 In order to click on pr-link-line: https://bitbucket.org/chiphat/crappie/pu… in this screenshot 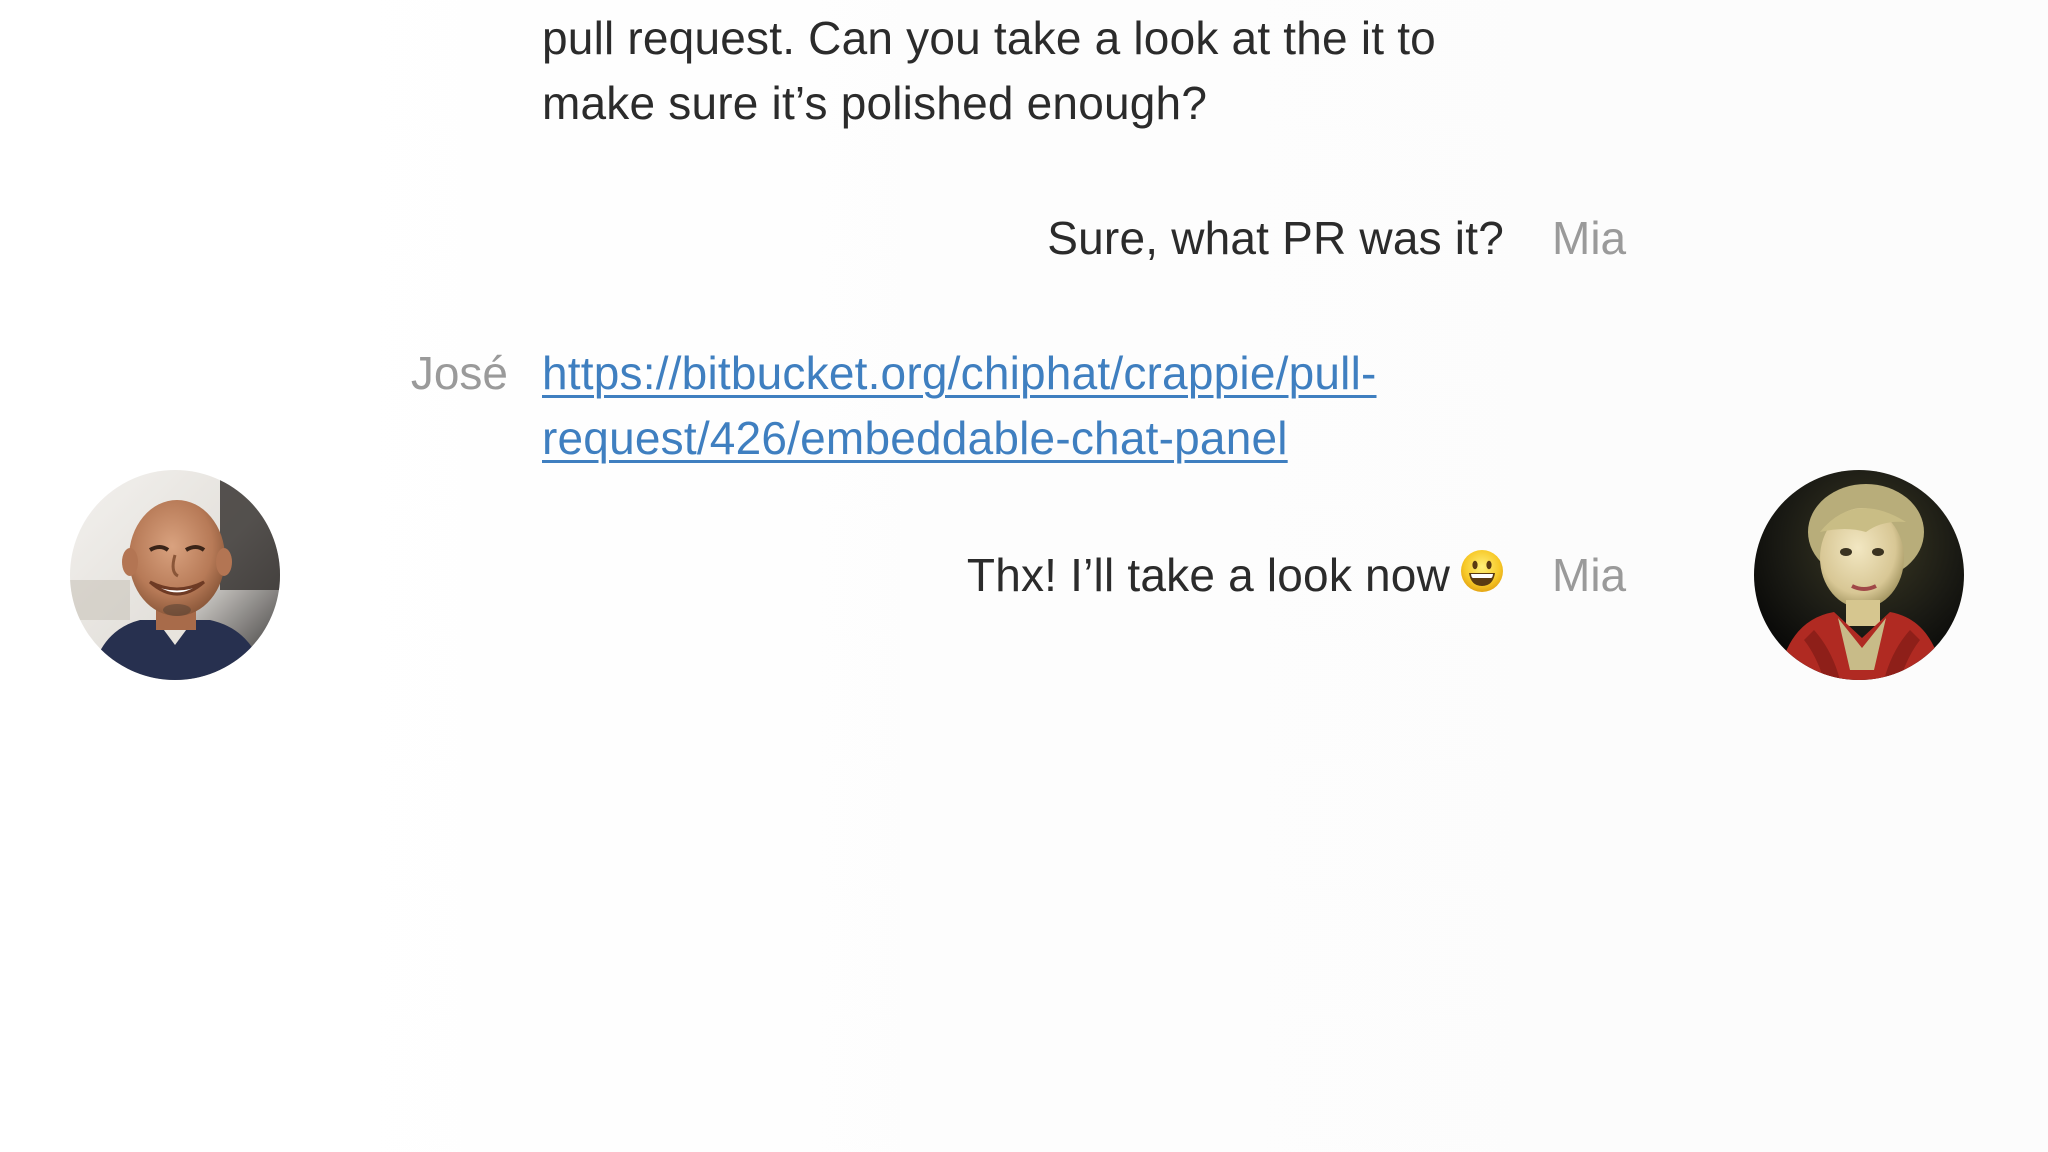, I will do `click(959, 373)`.